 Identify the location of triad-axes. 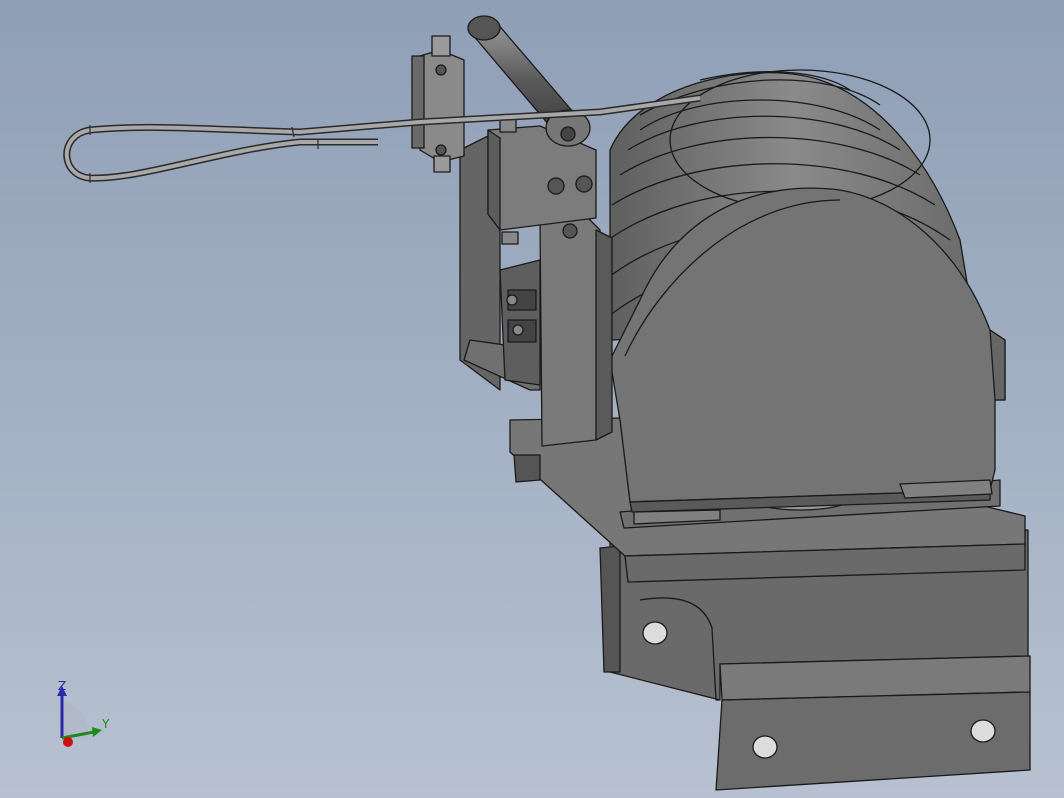
(79, 716).